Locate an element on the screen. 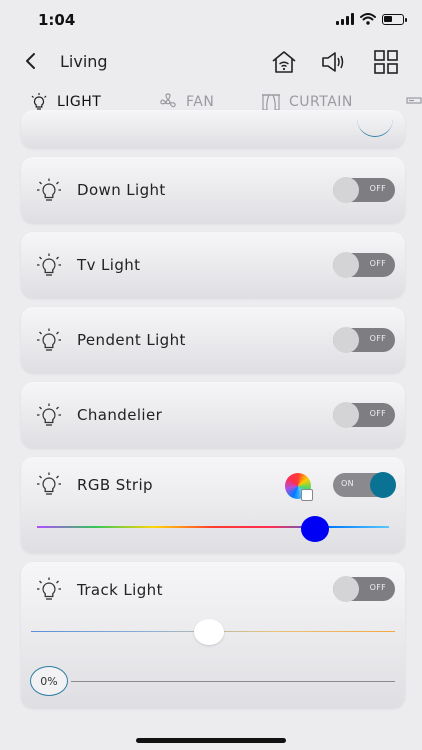 This screenshot has height=750, width=422. status-time: 1:04 is located at coordinates (57, 20).